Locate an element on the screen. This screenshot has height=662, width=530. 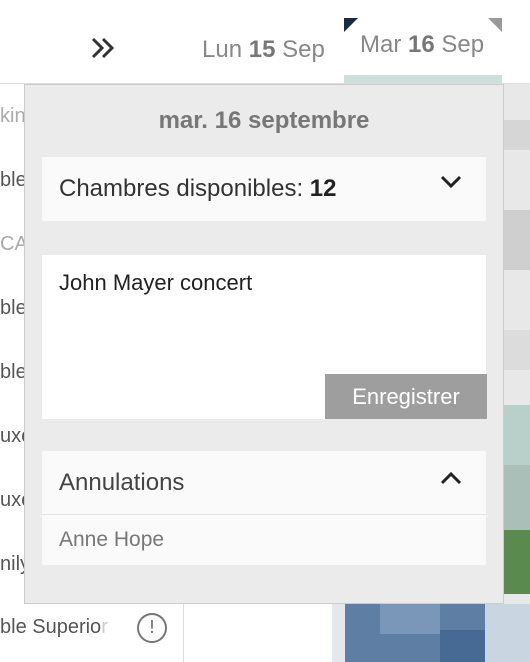
cancellation-guest-name: Anne Hope is located at coordinates (111, 540).